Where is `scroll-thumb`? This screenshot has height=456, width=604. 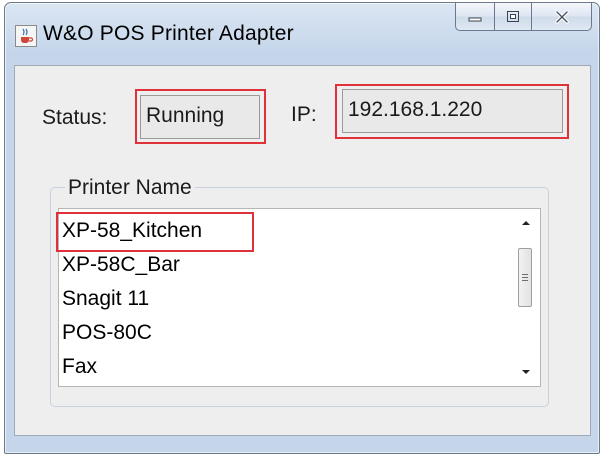
scroll-thumb is located at coordinates (525, 277).